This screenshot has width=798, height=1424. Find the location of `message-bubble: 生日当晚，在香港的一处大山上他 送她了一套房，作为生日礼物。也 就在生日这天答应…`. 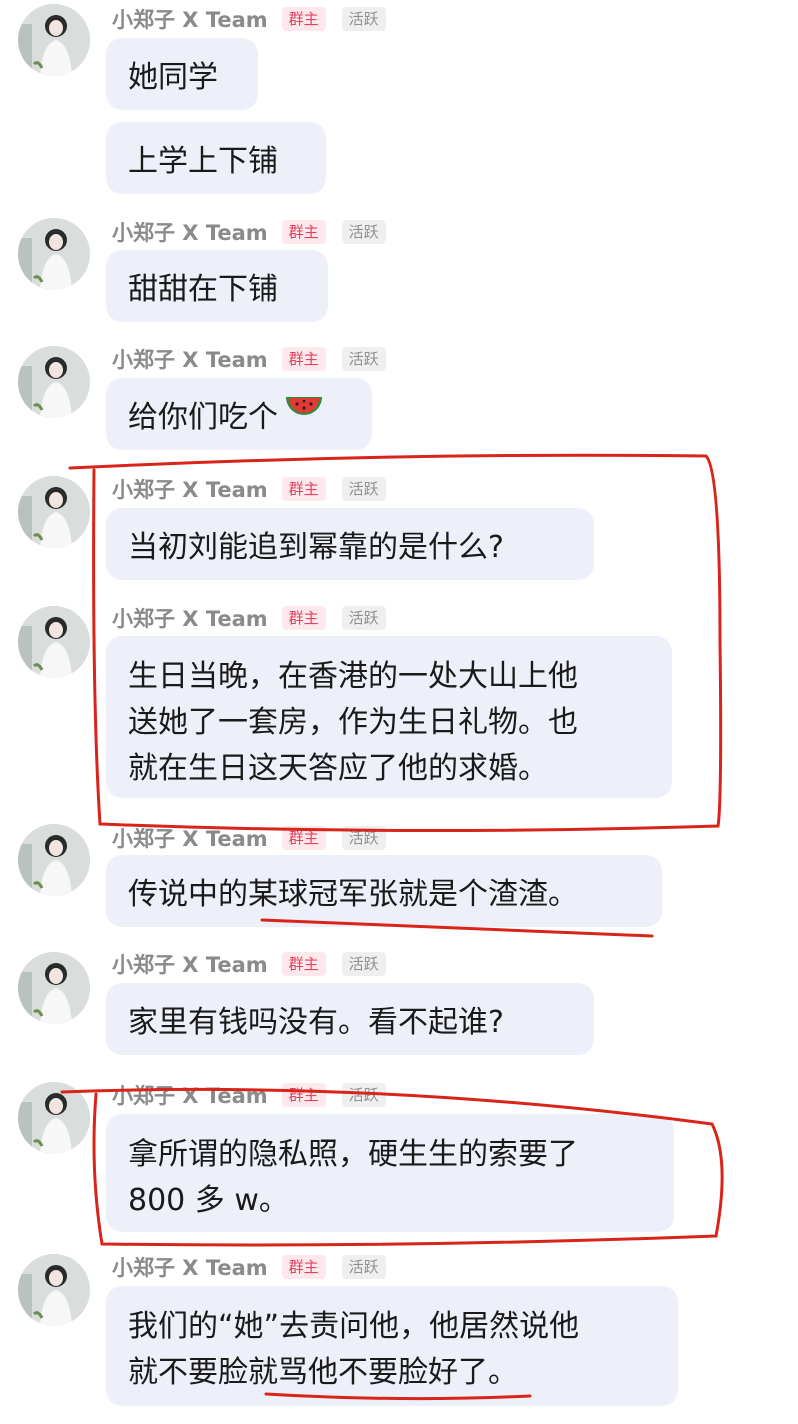

message-bubble: 生日当晚，在香港的一处大山上他 送她了一套房，作为生日礼物。也 就在生日这天答应… is located at coordinates (389, 717).